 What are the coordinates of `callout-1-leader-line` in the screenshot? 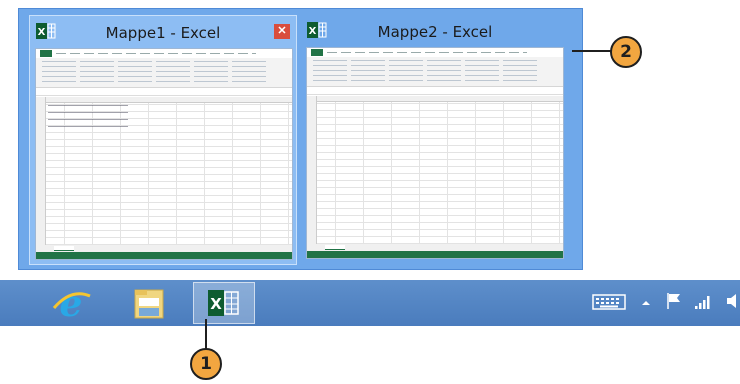 It's located at (206, 334).